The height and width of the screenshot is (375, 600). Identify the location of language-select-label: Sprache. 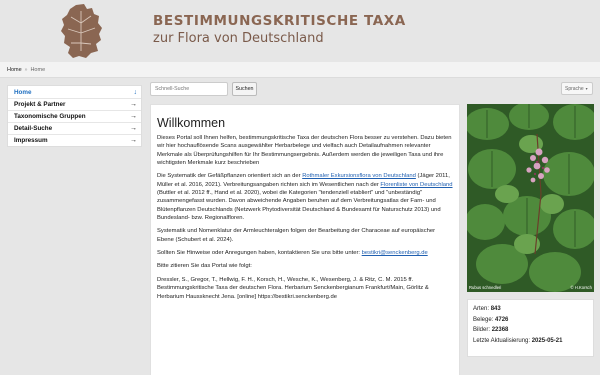
(574, 89).